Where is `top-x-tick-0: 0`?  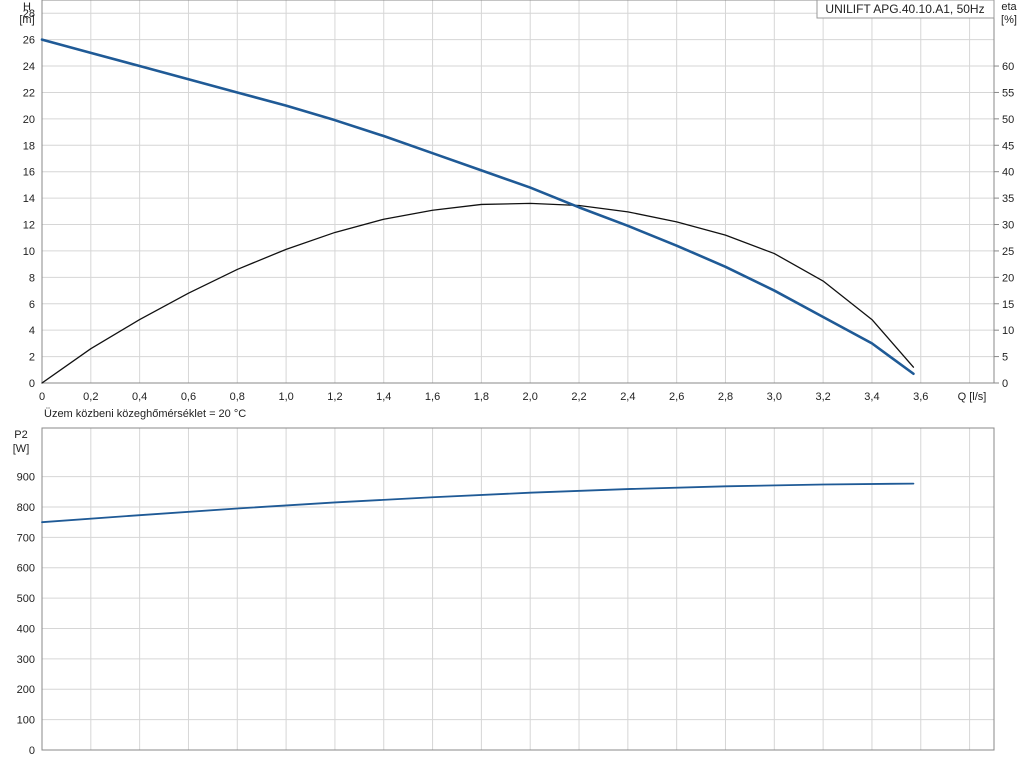 top-x-tick-0: 0 is located at coordinates (42, 397).